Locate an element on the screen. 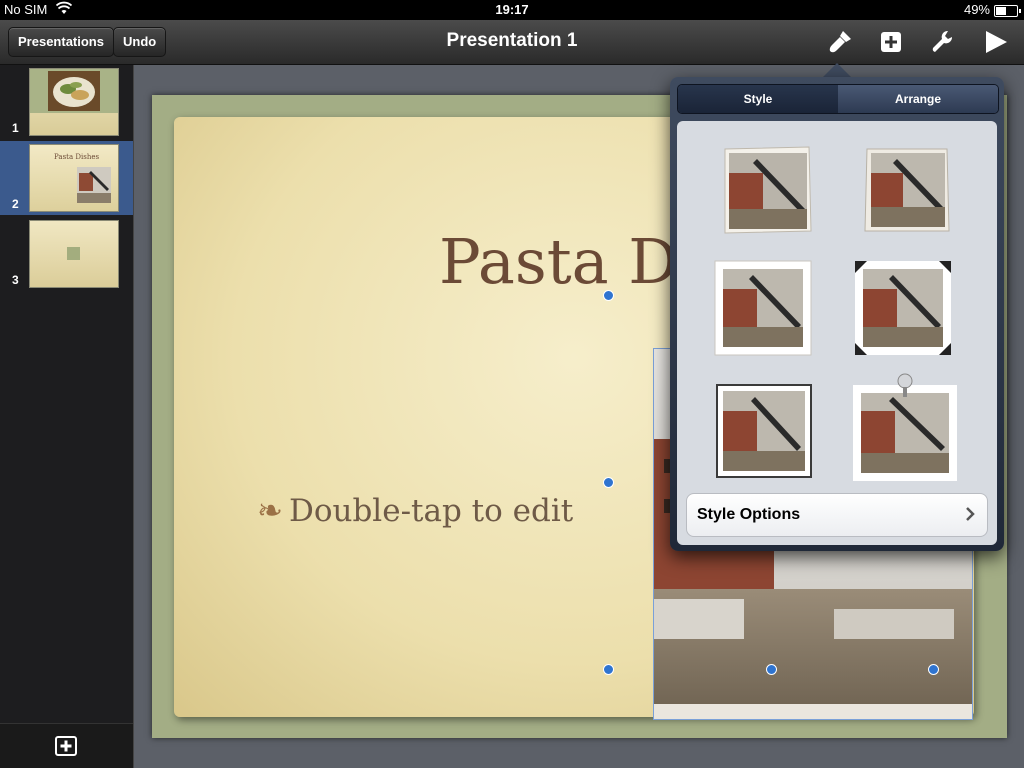  add-icon is located at coordinates (892, 42).